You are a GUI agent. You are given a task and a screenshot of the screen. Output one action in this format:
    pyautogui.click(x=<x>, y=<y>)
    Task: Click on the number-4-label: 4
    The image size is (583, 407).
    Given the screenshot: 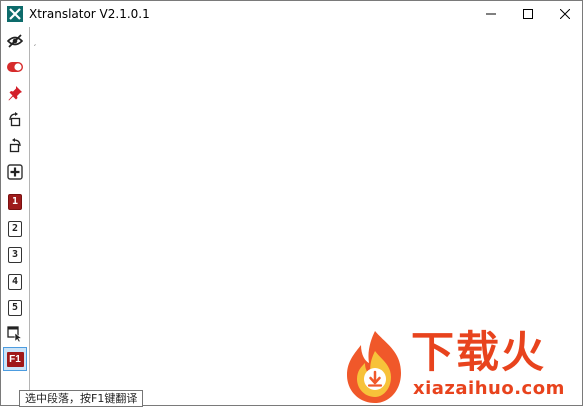 What is the action you would take?
    pyautogui.click(x=15, y=282)
    